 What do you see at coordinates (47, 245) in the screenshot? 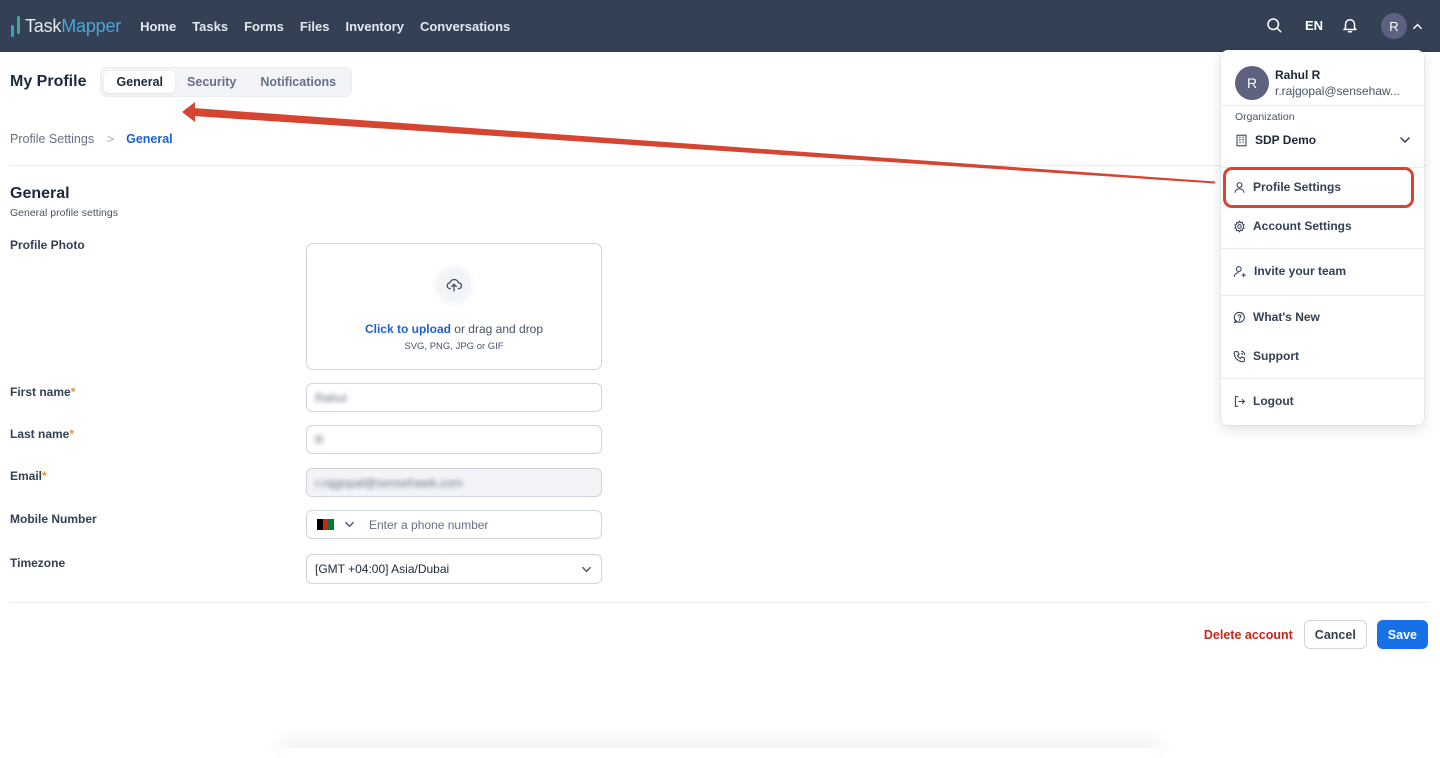
I see `profile-photo-label: Profile Photo` at bounding box center [47, 245].